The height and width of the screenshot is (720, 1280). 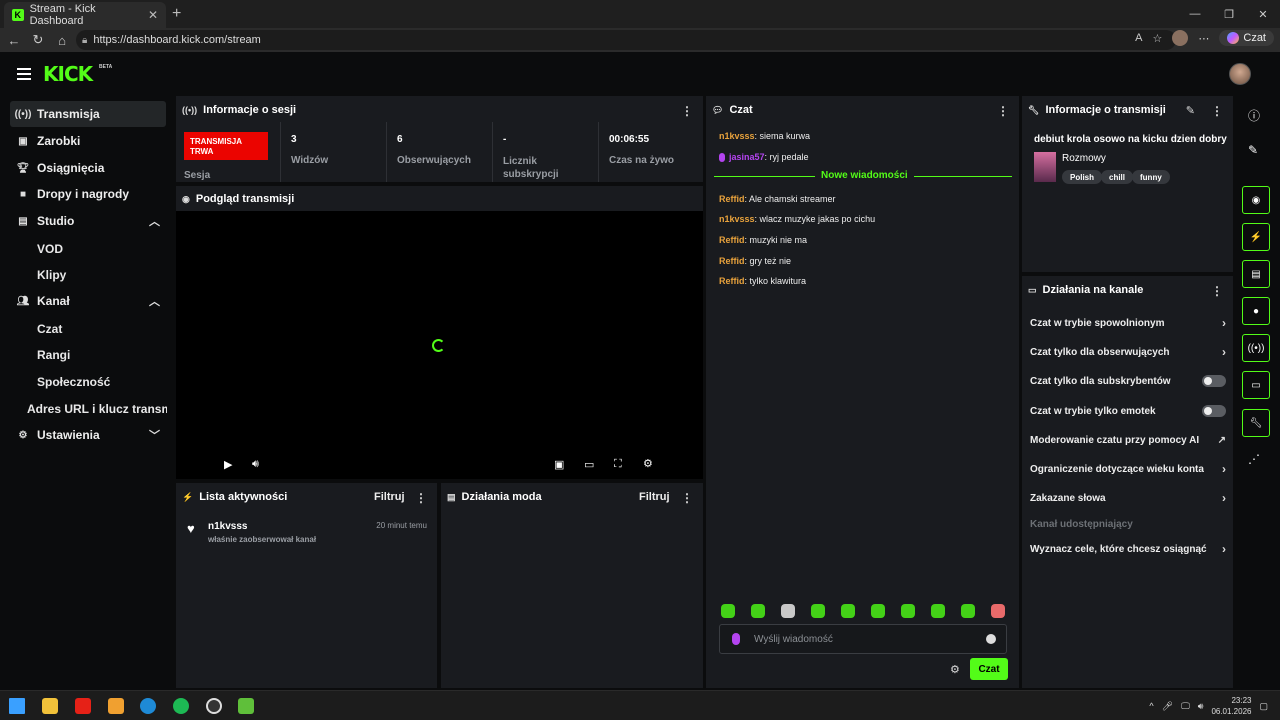 I want to click on network-icon: 🖵︎, so click(x=1185, y=706).